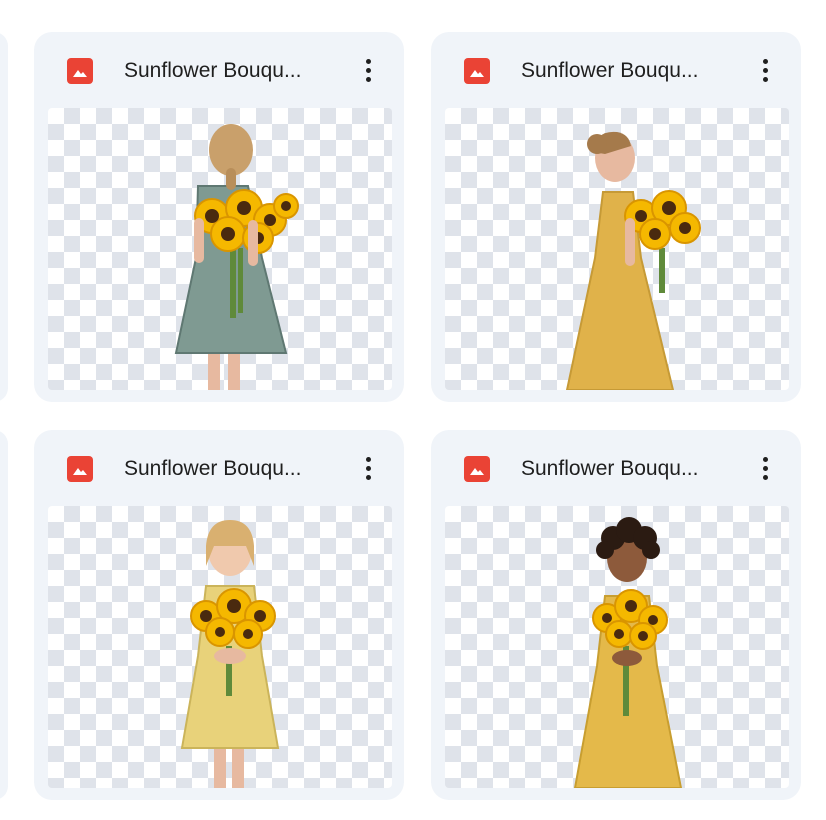 This screenshot has width=826, height=820. Describe the element at coordinates (628, 652) in the screenshot. I see `curly-hair-girl-front-yellow-dress-sunflowers` at that location.